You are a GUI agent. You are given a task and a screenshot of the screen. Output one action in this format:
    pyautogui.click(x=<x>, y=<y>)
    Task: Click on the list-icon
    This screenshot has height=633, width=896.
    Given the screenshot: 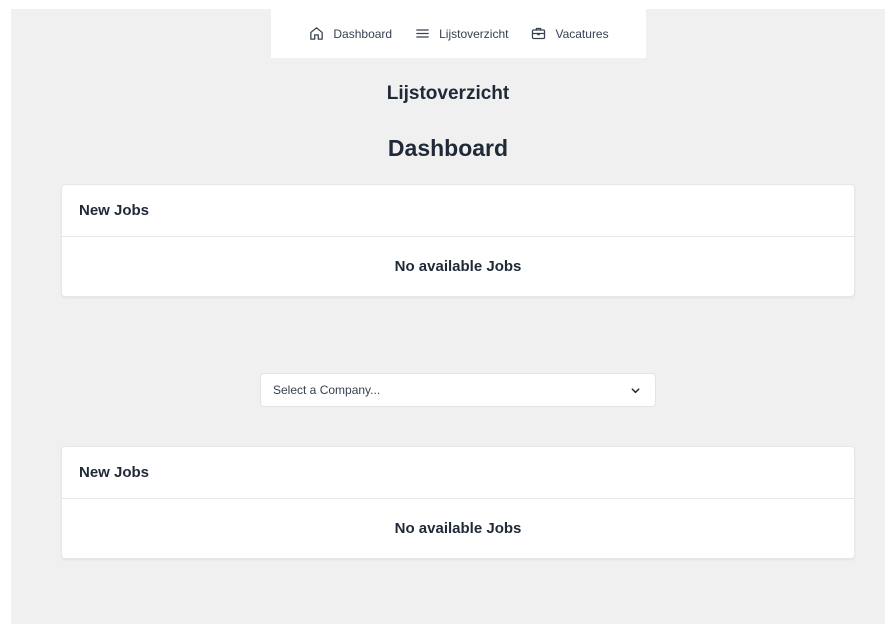 What is the action you would take?
    pyautogui.click(x=422, y=33)
    